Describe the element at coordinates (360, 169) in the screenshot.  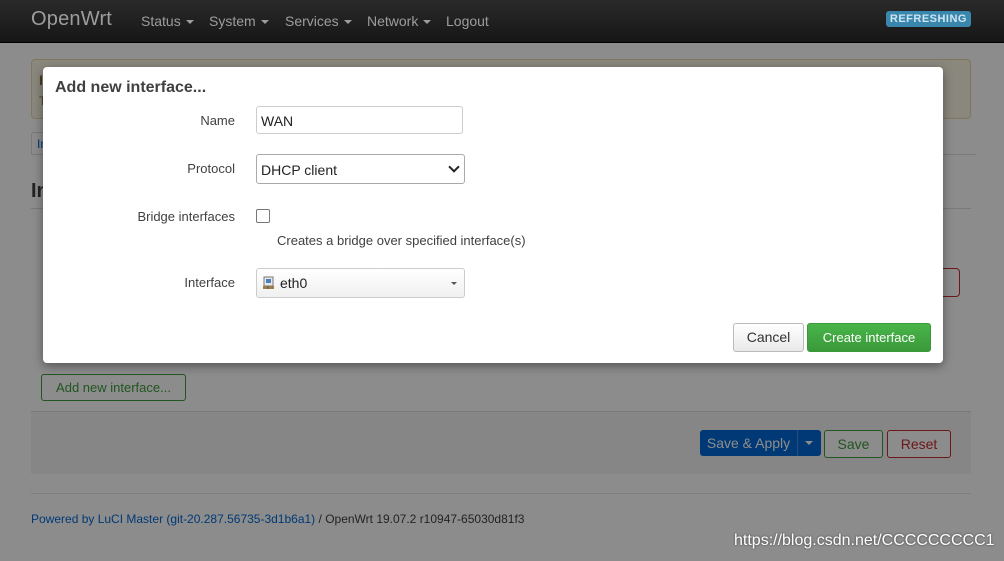
I see `protocol-select: DHCP client` at that location.